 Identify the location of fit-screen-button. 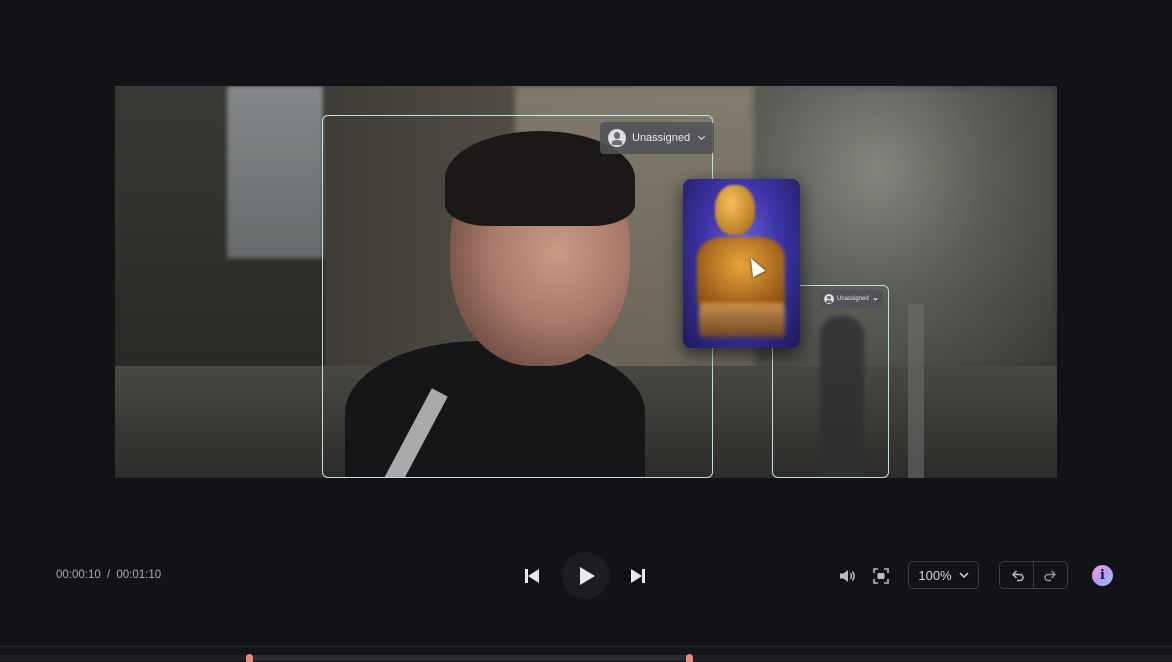
(881, 576).